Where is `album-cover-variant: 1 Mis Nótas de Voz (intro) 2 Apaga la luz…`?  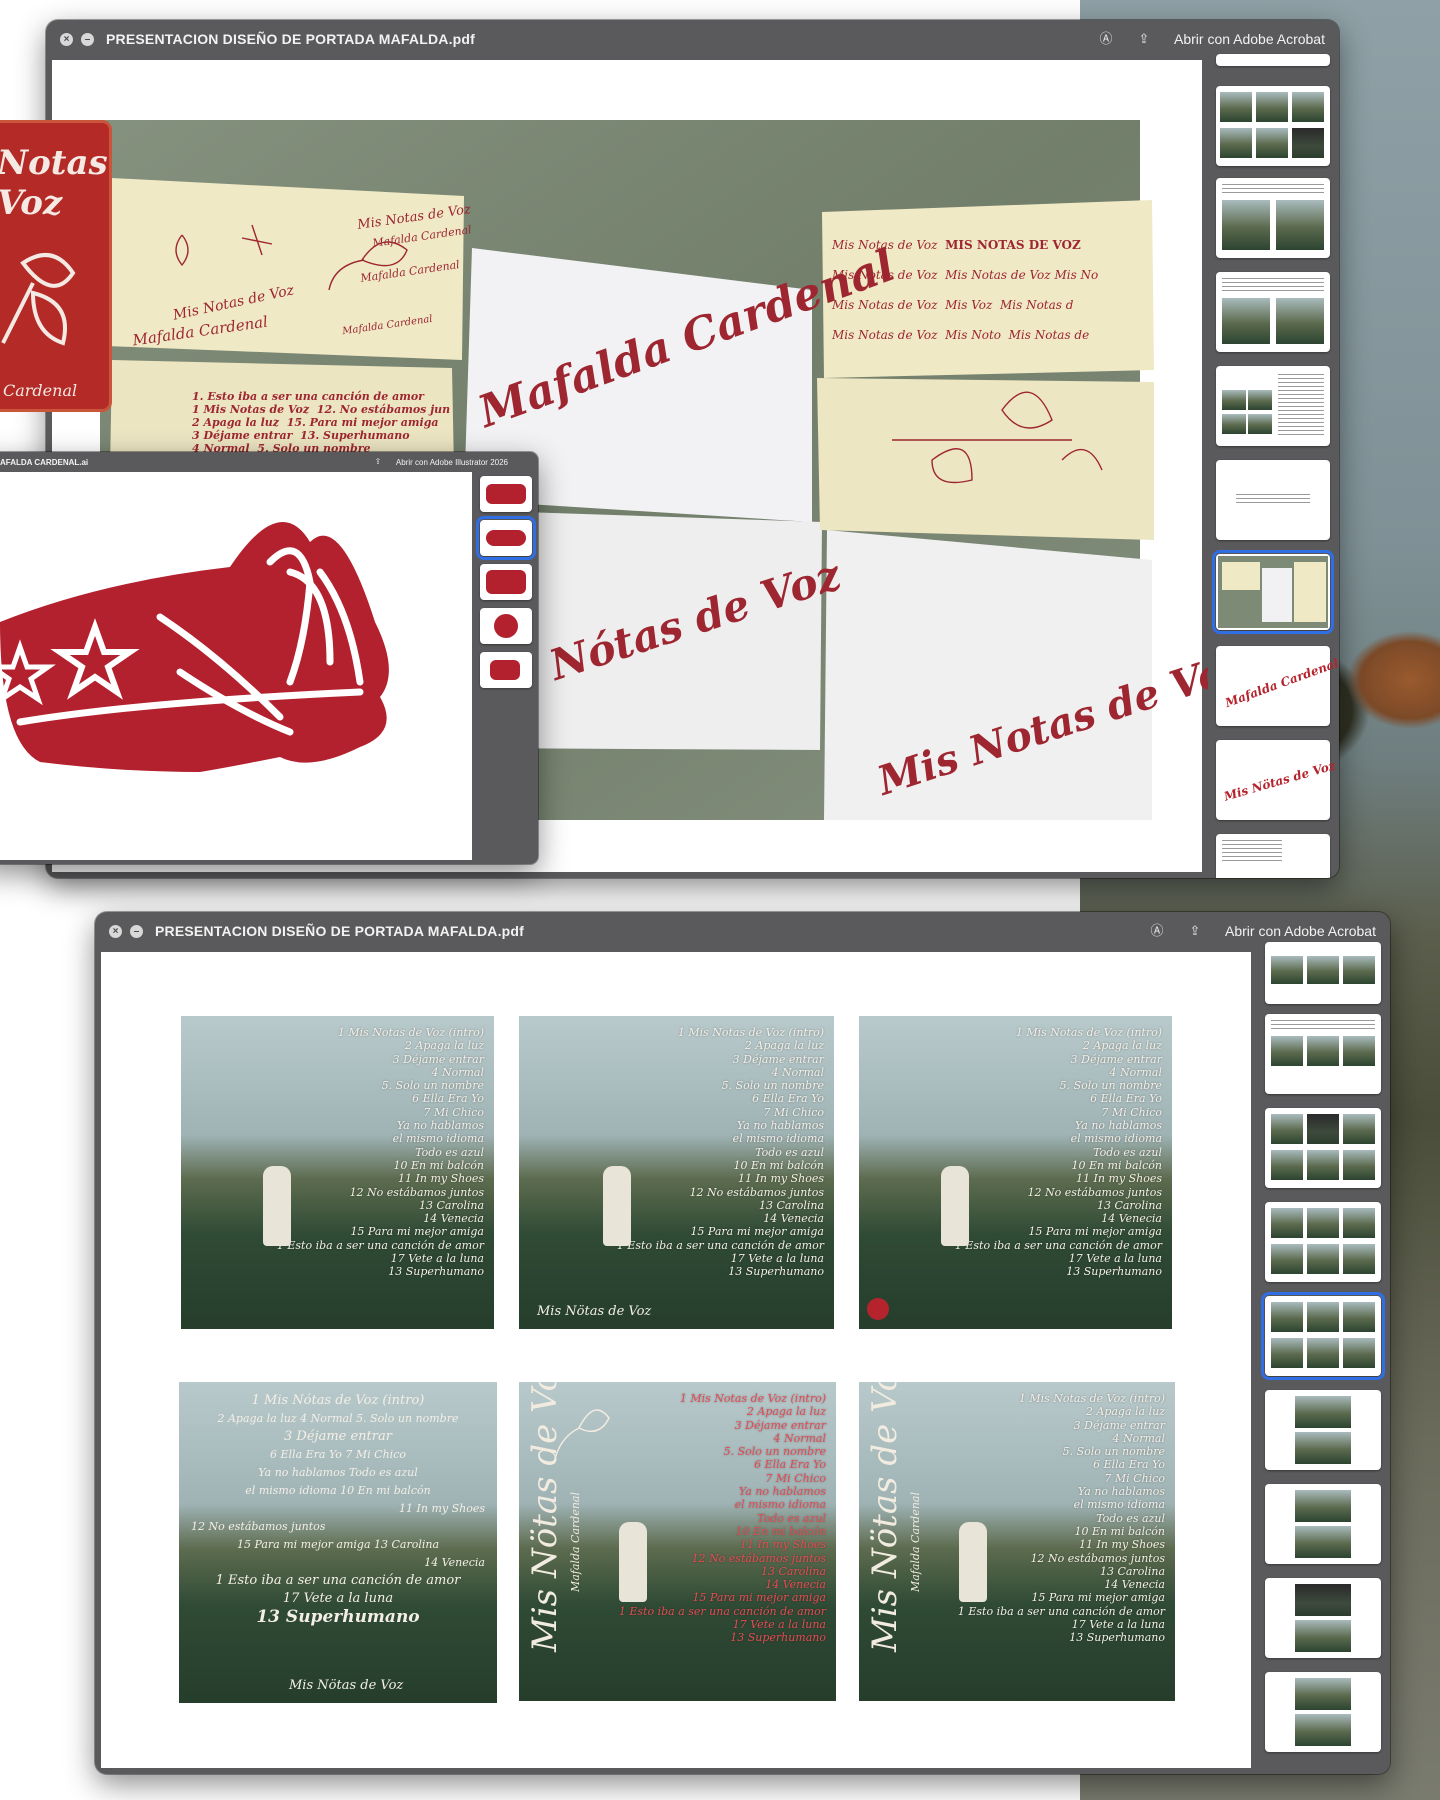 album-cover-variant: 1 Mis Nótas de Voz (intro) 2 Apaga la luz… is located at coordinates (338, 1542).